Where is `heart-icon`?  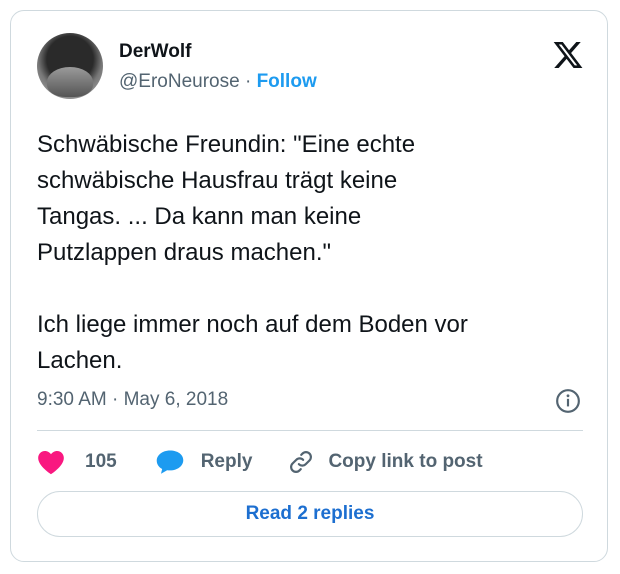
heart-icon is located at coordinates (51, 463).